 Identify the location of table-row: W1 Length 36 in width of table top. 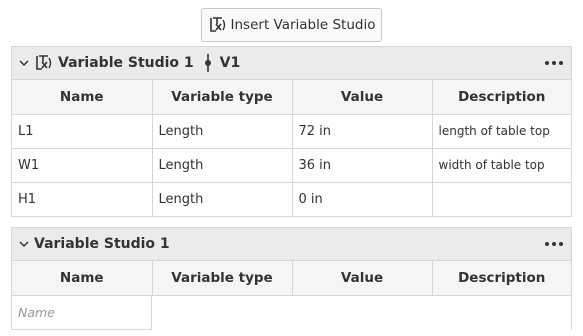
(291, 165).